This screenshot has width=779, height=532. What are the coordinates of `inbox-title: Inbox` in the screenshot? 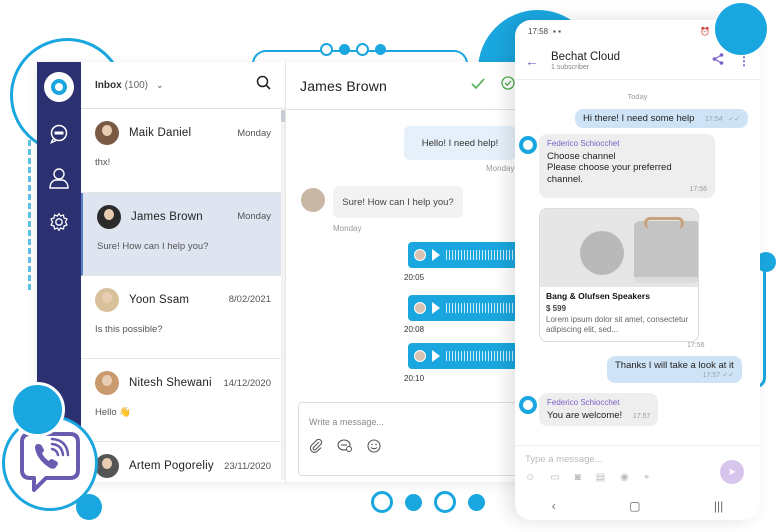 It's located at (108, 85).